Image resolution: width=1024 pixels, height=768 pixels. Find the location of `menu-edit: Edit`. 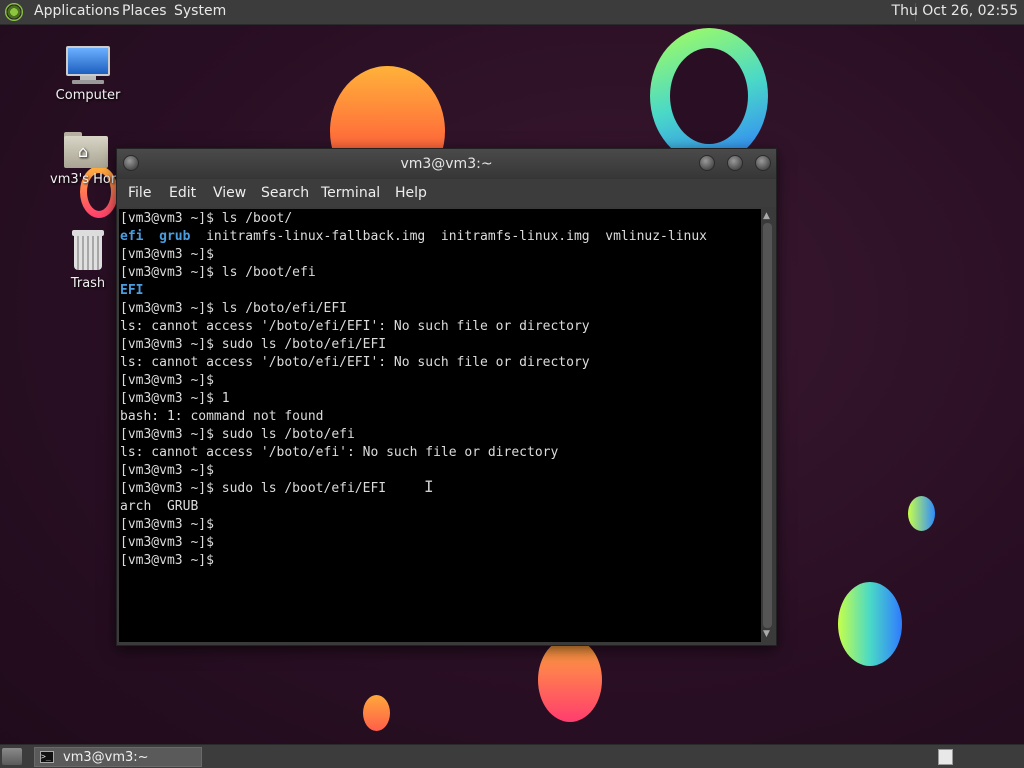

menu-edit: Edit is located at coordinates (182, 193).